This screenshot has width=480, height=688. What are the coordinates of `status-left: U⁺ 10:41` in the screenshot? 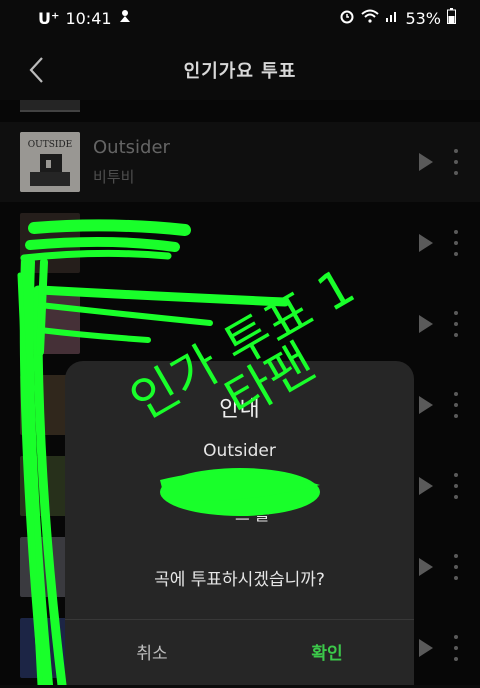 It's located at (85, 18).